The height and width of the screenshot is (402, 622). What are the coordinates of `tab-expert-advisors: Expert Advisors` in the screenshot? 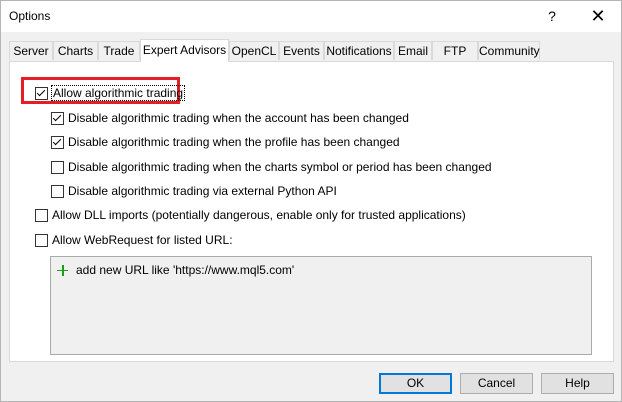 It's located at (184, 50).